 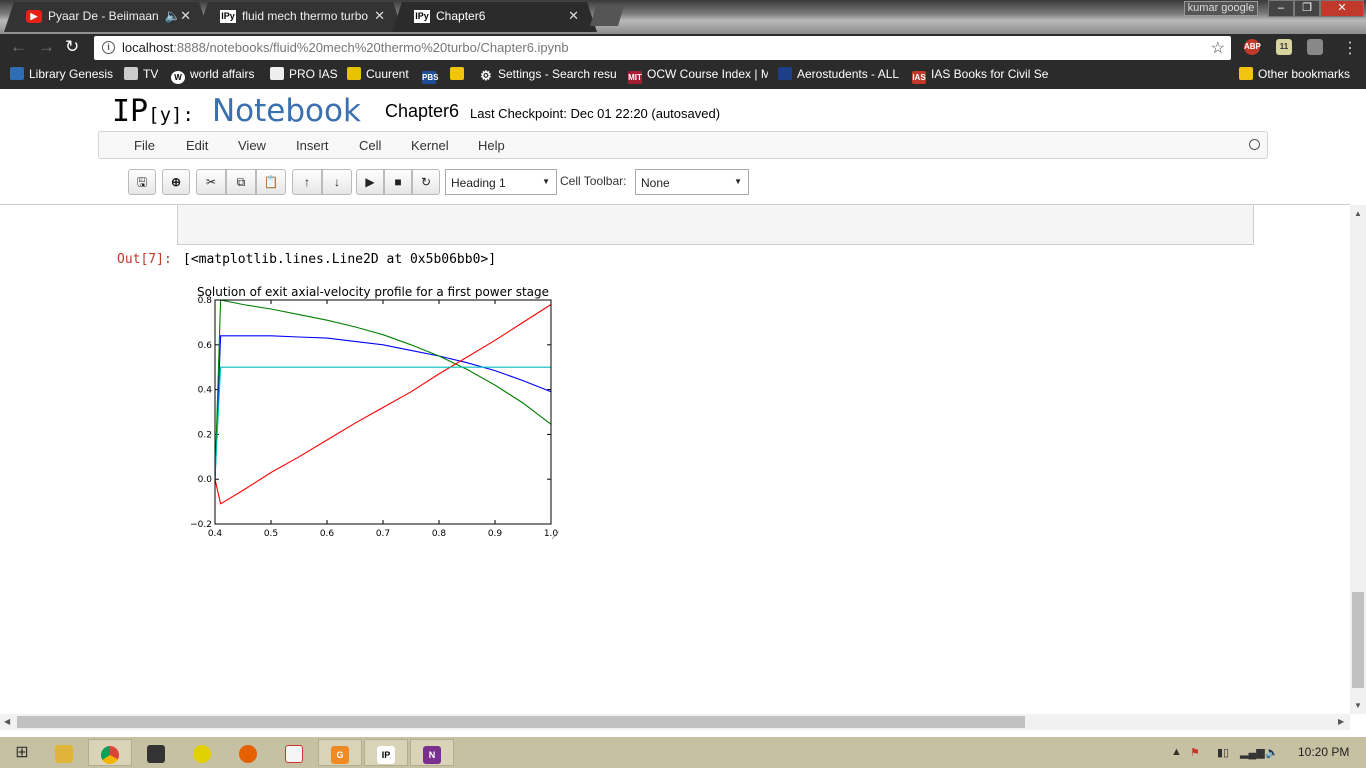 I want to click on taskbar-firefox, so click(x=248, y=752).